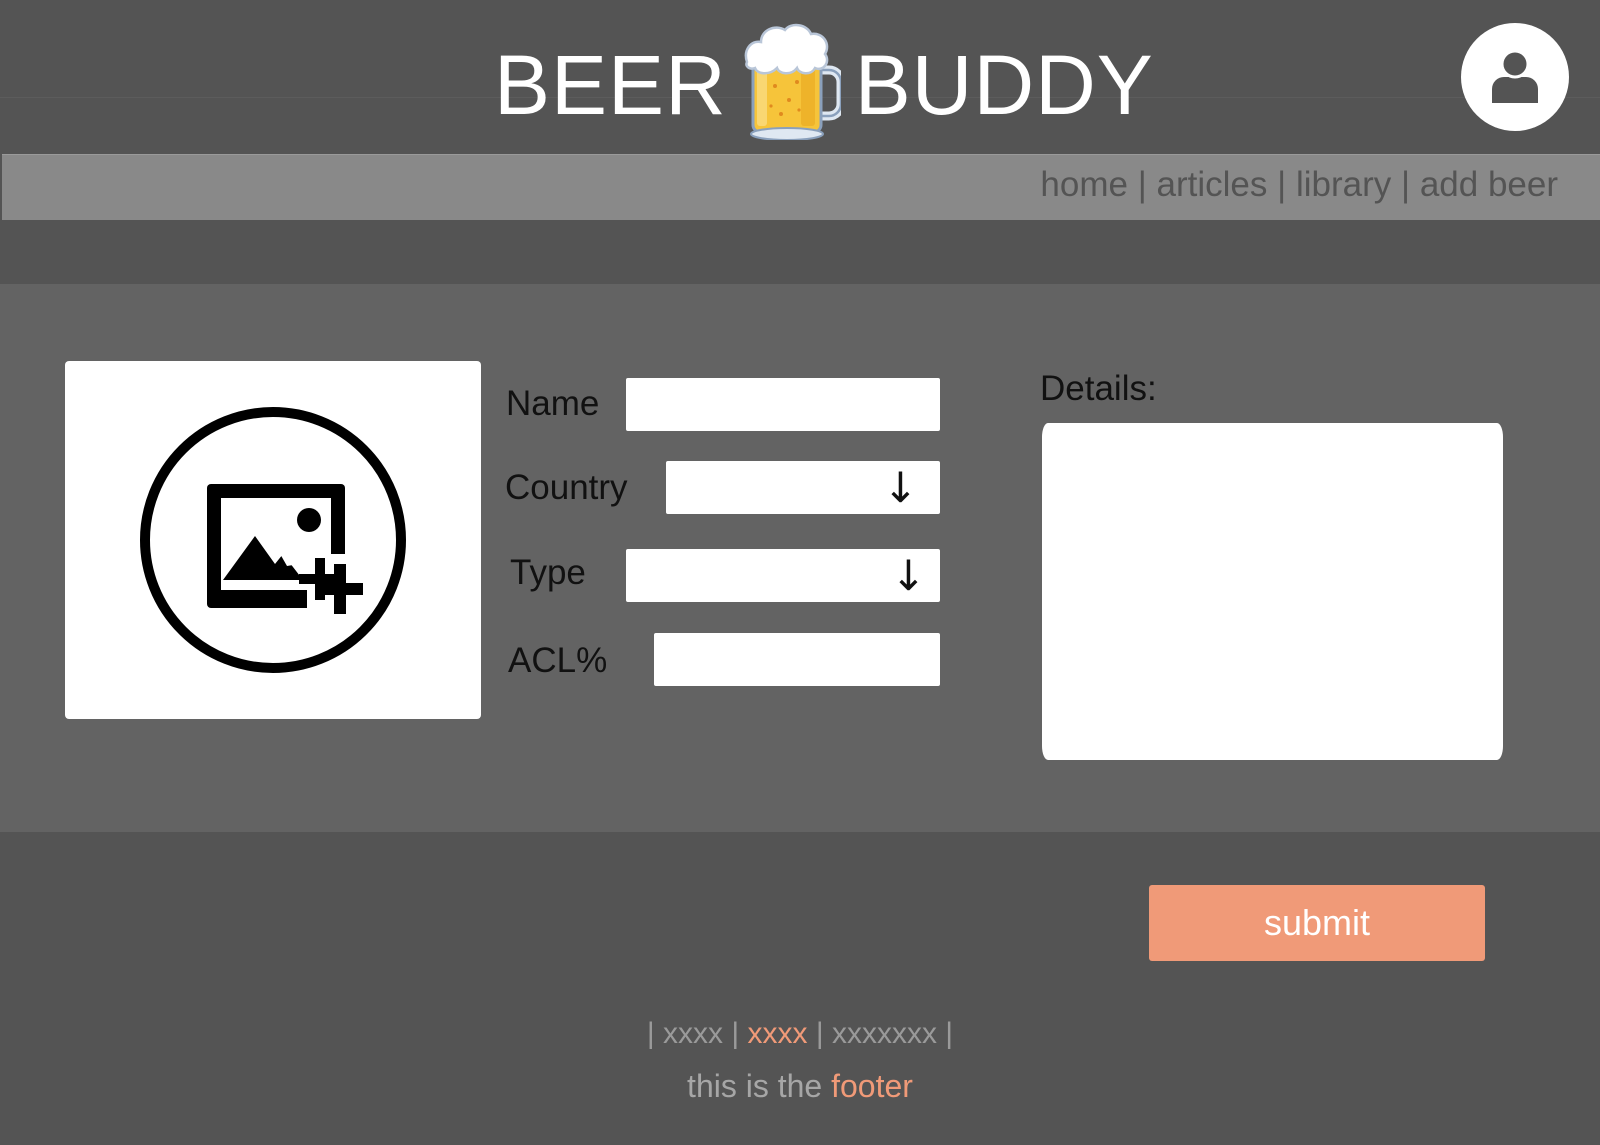  What do you see at coordinates (1212, 184) in the screenshot?
I see `nav-link-articles: articles` at bounding box center [1212, 184].